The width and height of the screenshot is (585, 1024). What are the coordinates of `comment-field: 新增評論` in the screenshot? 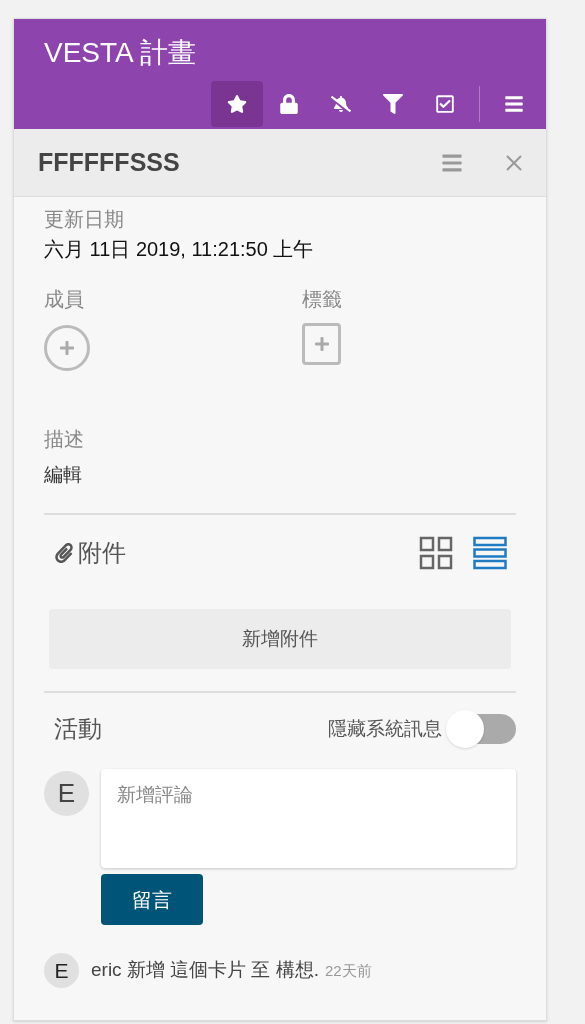 It's located at (308, 818).